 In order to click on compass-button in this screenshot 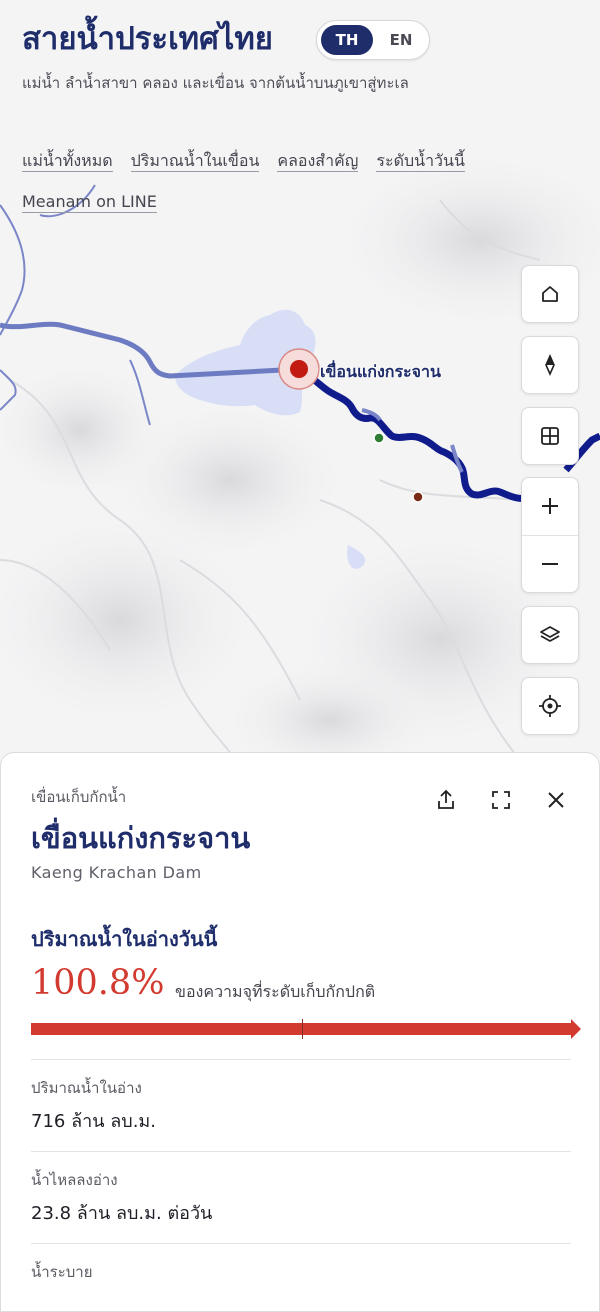, I will do `click(550, 365)`.